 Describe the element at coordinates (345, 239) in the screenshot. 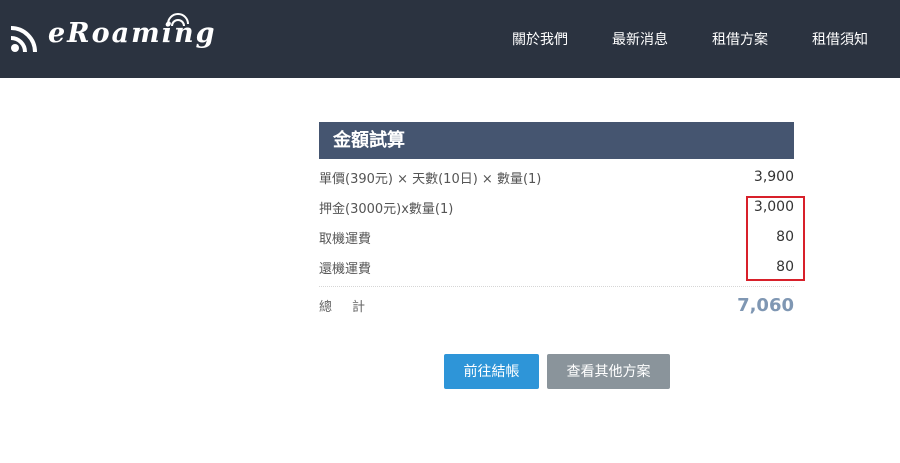

I see `row-label: 取機運費` at that location.